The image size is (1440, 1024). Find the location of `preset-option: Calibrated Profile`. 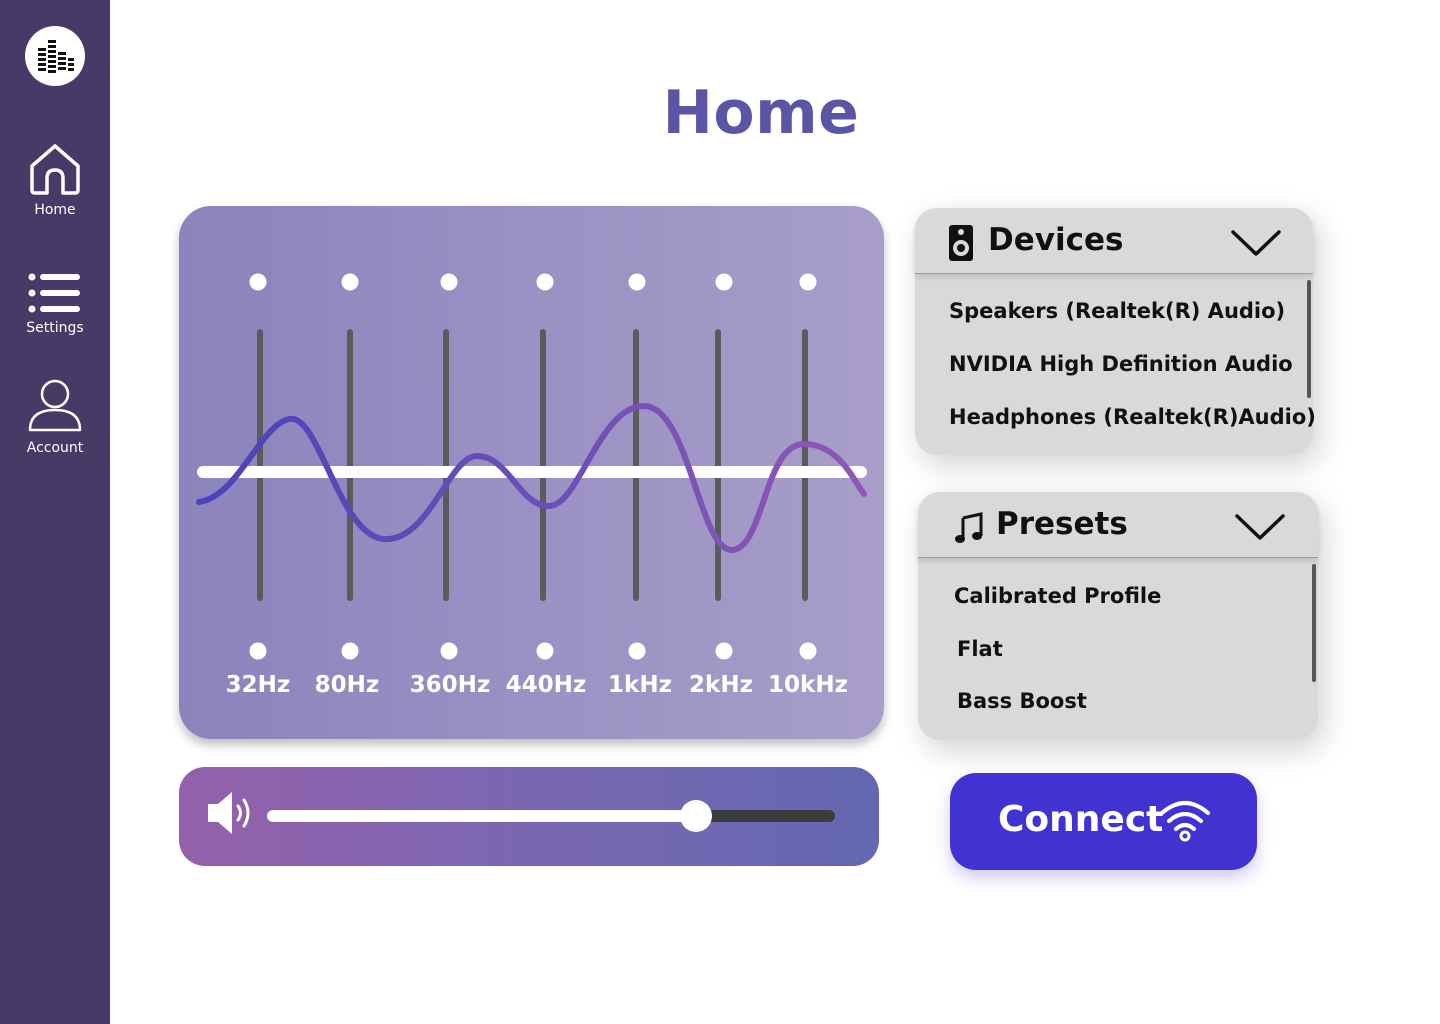

preset-option: Calibrated Profile is located at coordinates (1057, 596).